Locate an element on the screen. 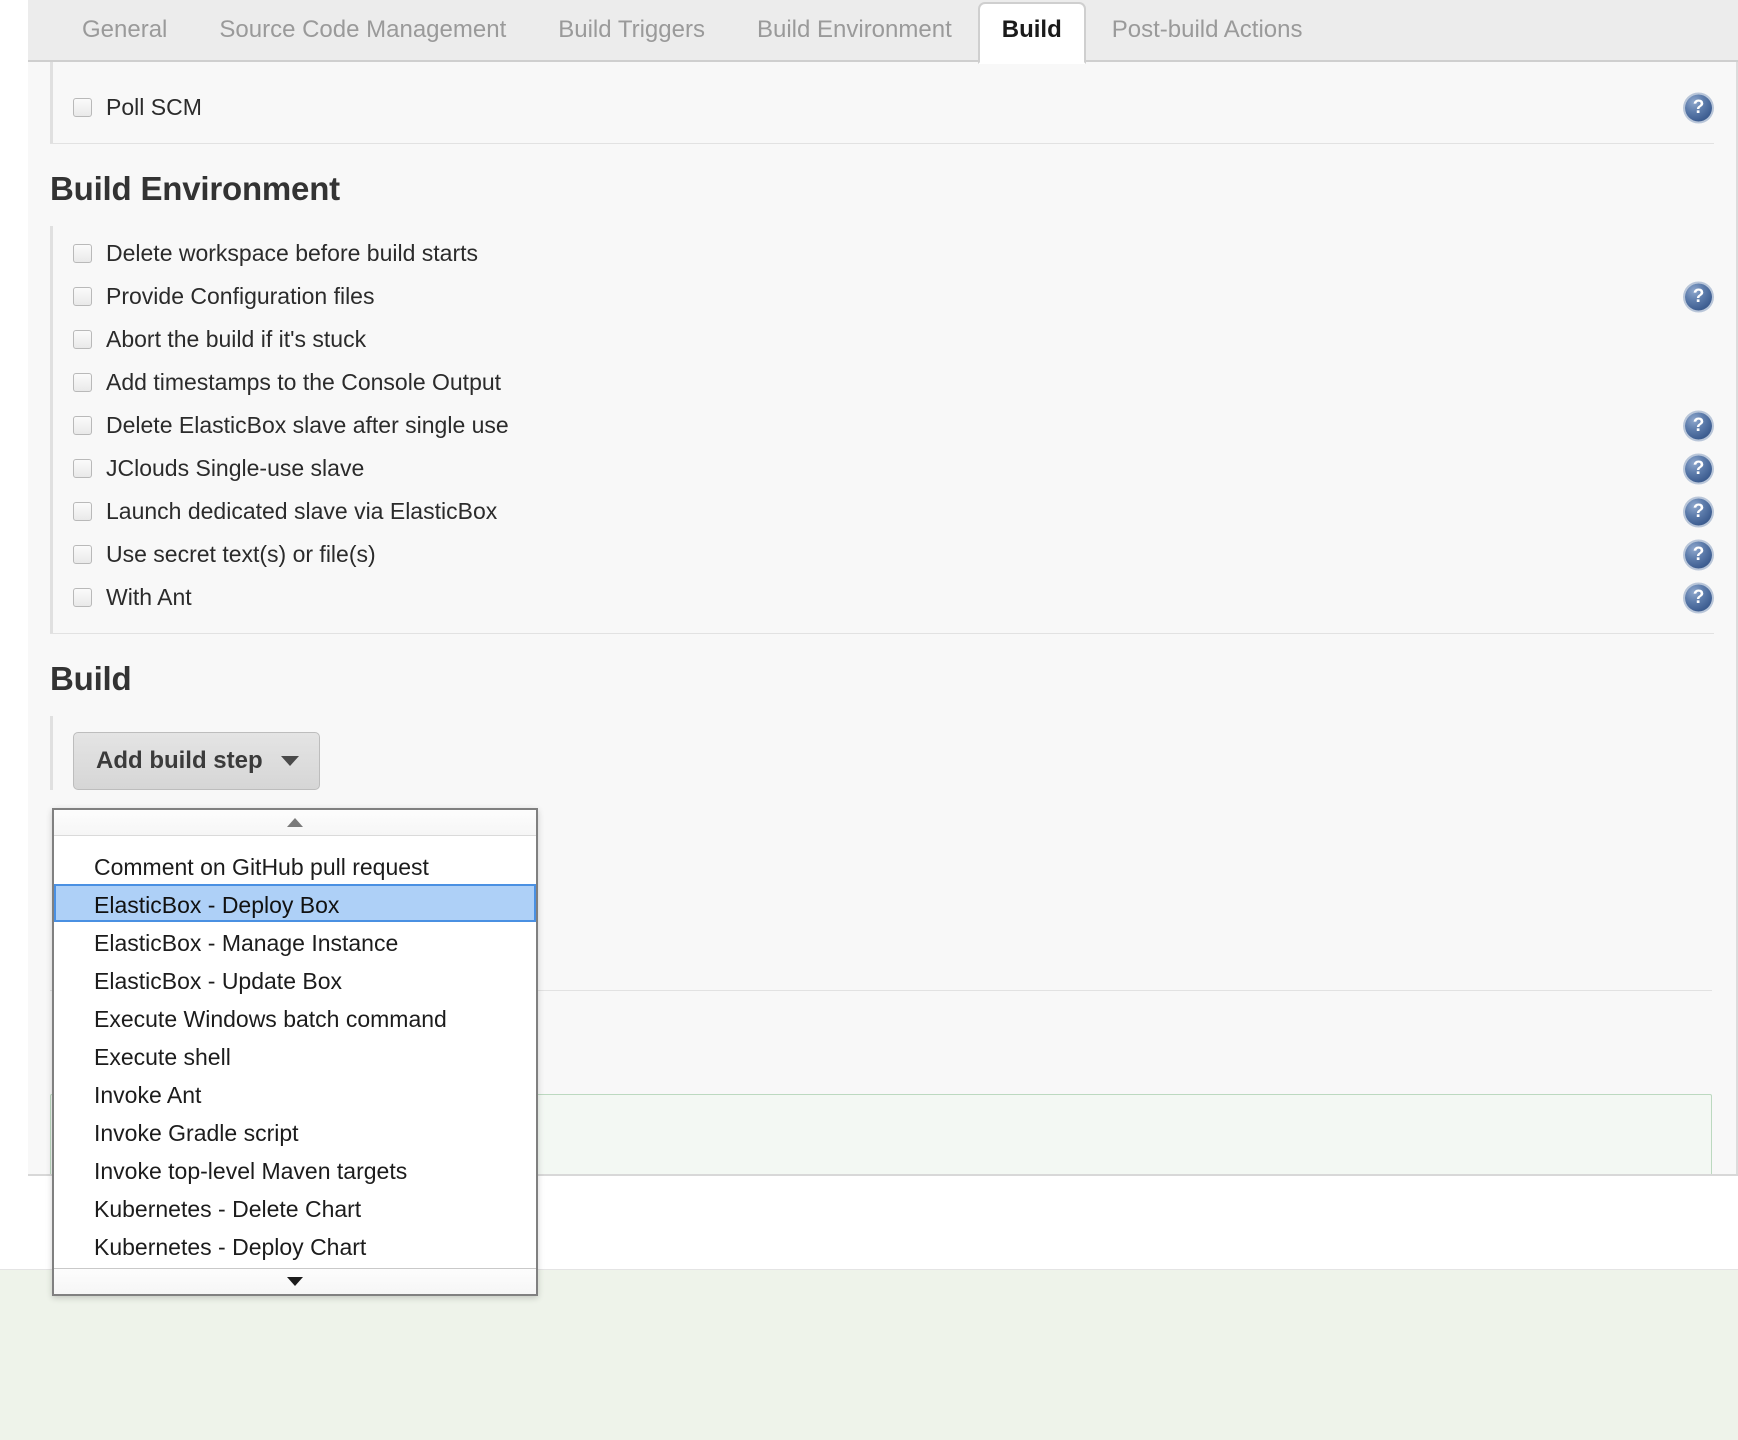 This screenshot has width=1738, height=1440. dropdown-item: Kubernetes - Deploy Chart is located at coordinates (295, 1245).